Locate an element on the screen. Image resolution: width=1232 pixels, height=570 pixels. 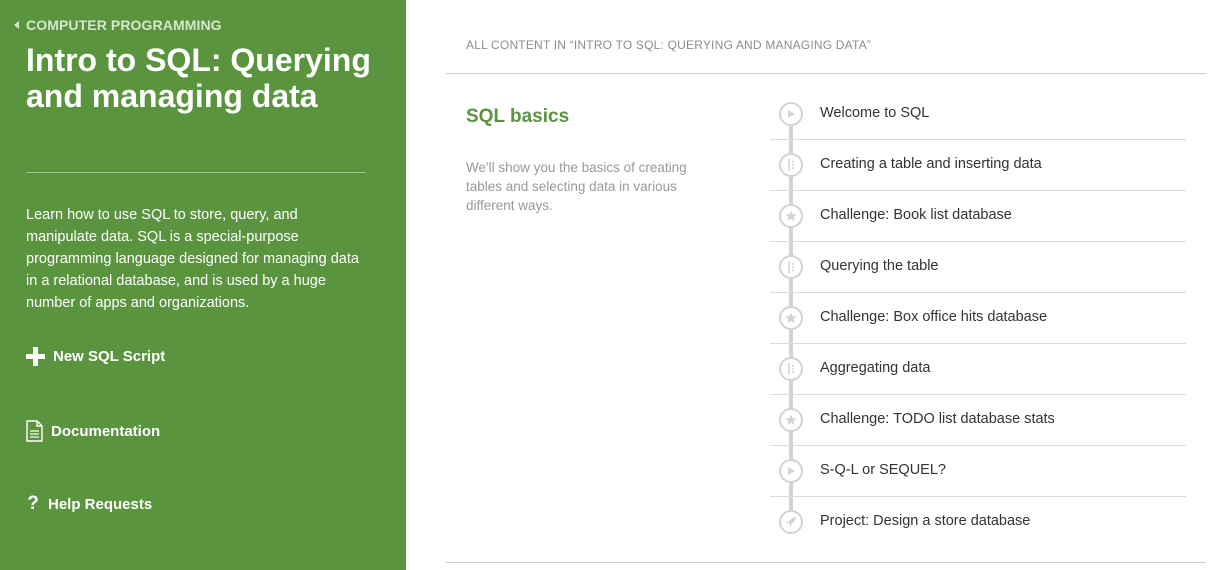
list-item-label: Challenge: Book list database is located at coordinates (916, 215).